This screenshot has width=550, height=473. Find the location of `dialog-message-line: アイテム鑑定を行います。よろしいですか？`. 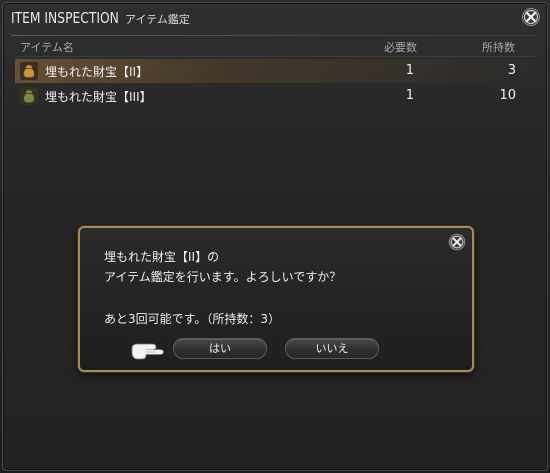

dialog-message-line: アイテム鑑定を行います。よろしいですか？ is located at coordinates (223, 277).